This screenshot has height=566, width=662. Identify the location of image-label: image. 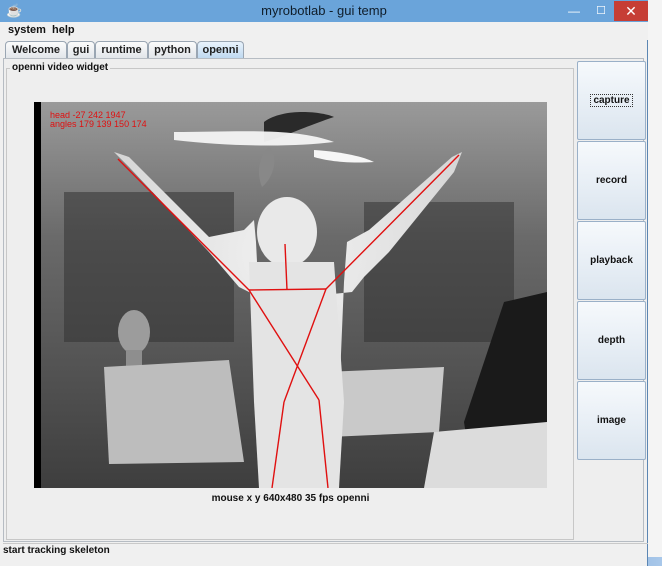
(611, 420).